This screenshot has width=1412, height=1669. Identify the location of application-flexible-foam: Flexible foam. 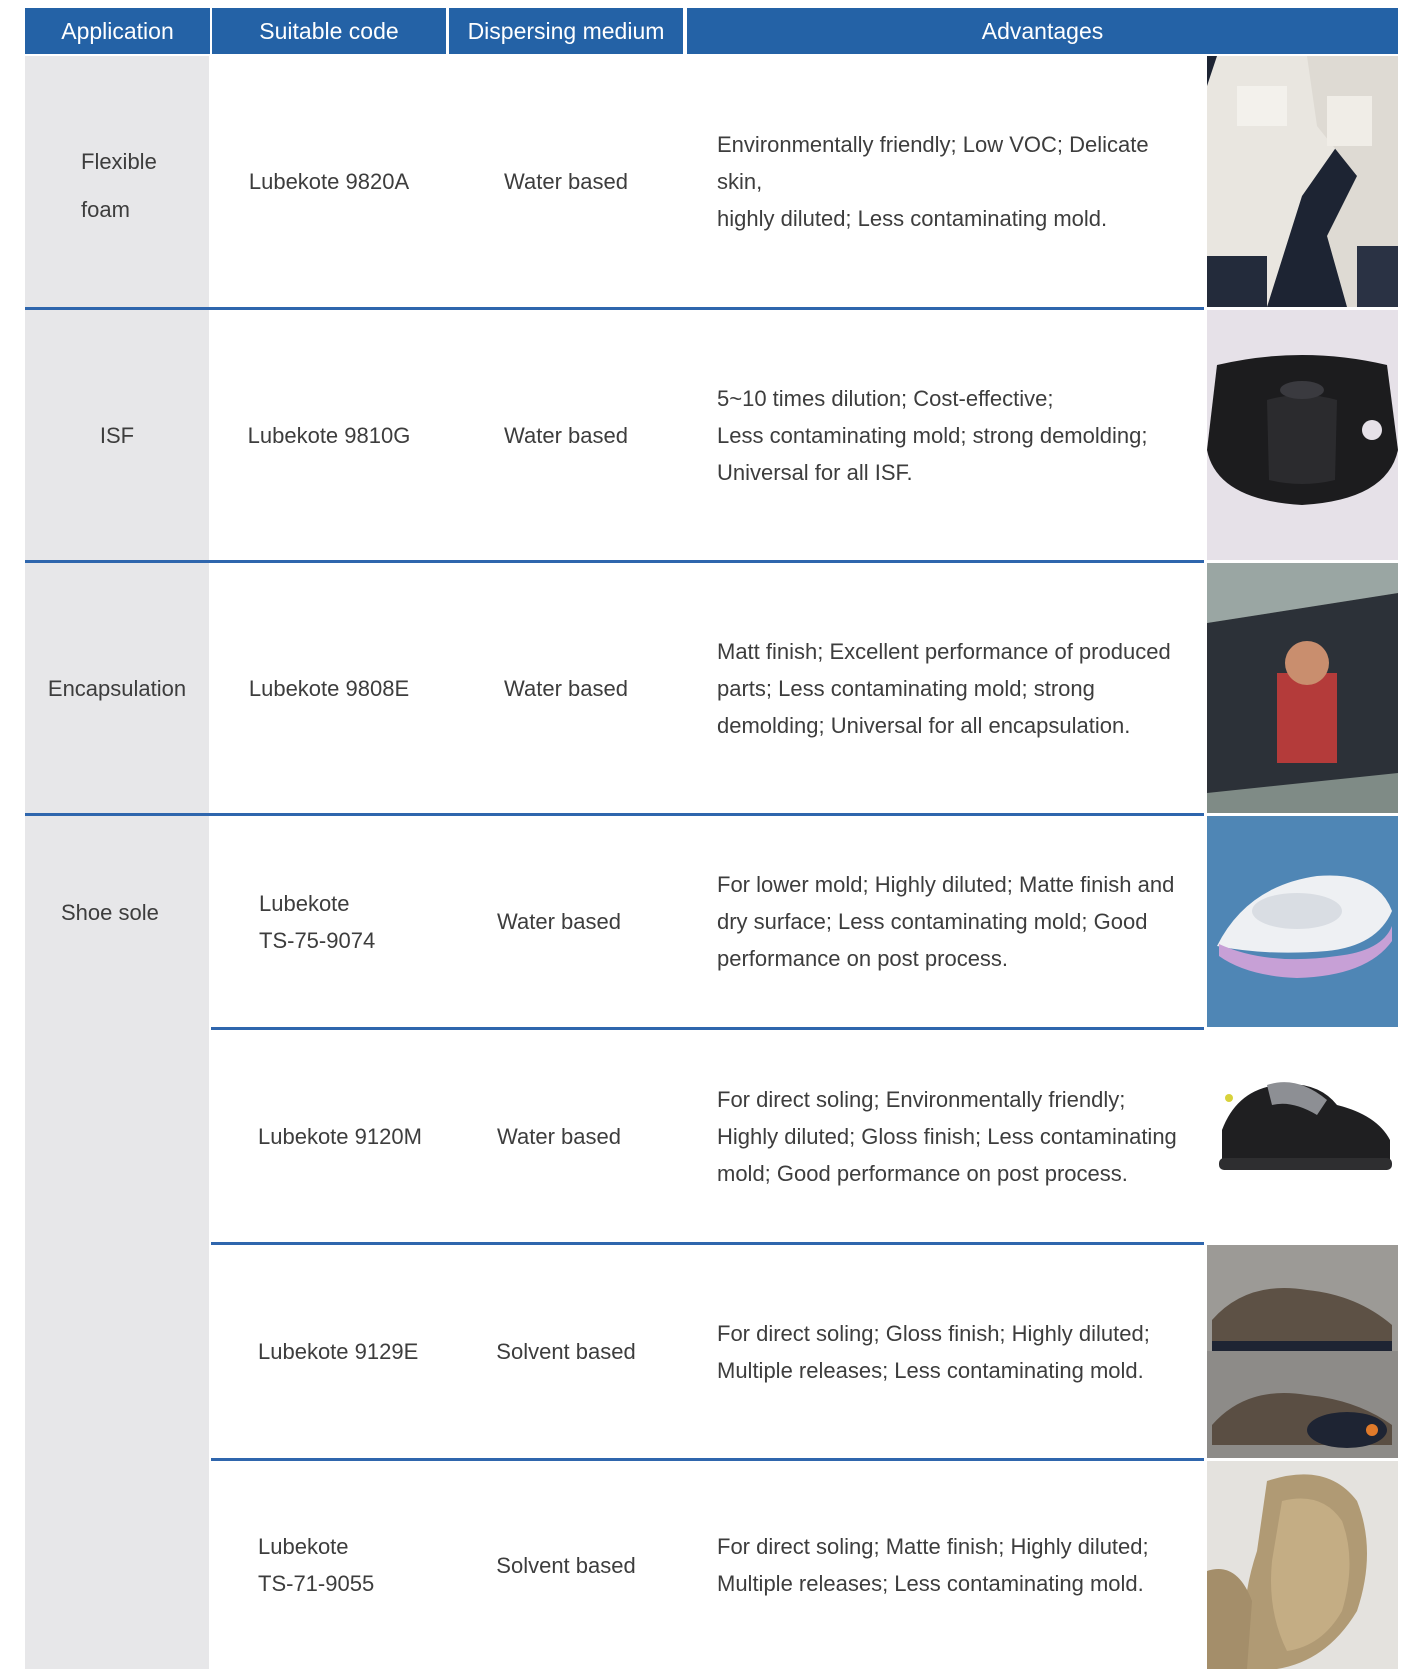
(119, 185).